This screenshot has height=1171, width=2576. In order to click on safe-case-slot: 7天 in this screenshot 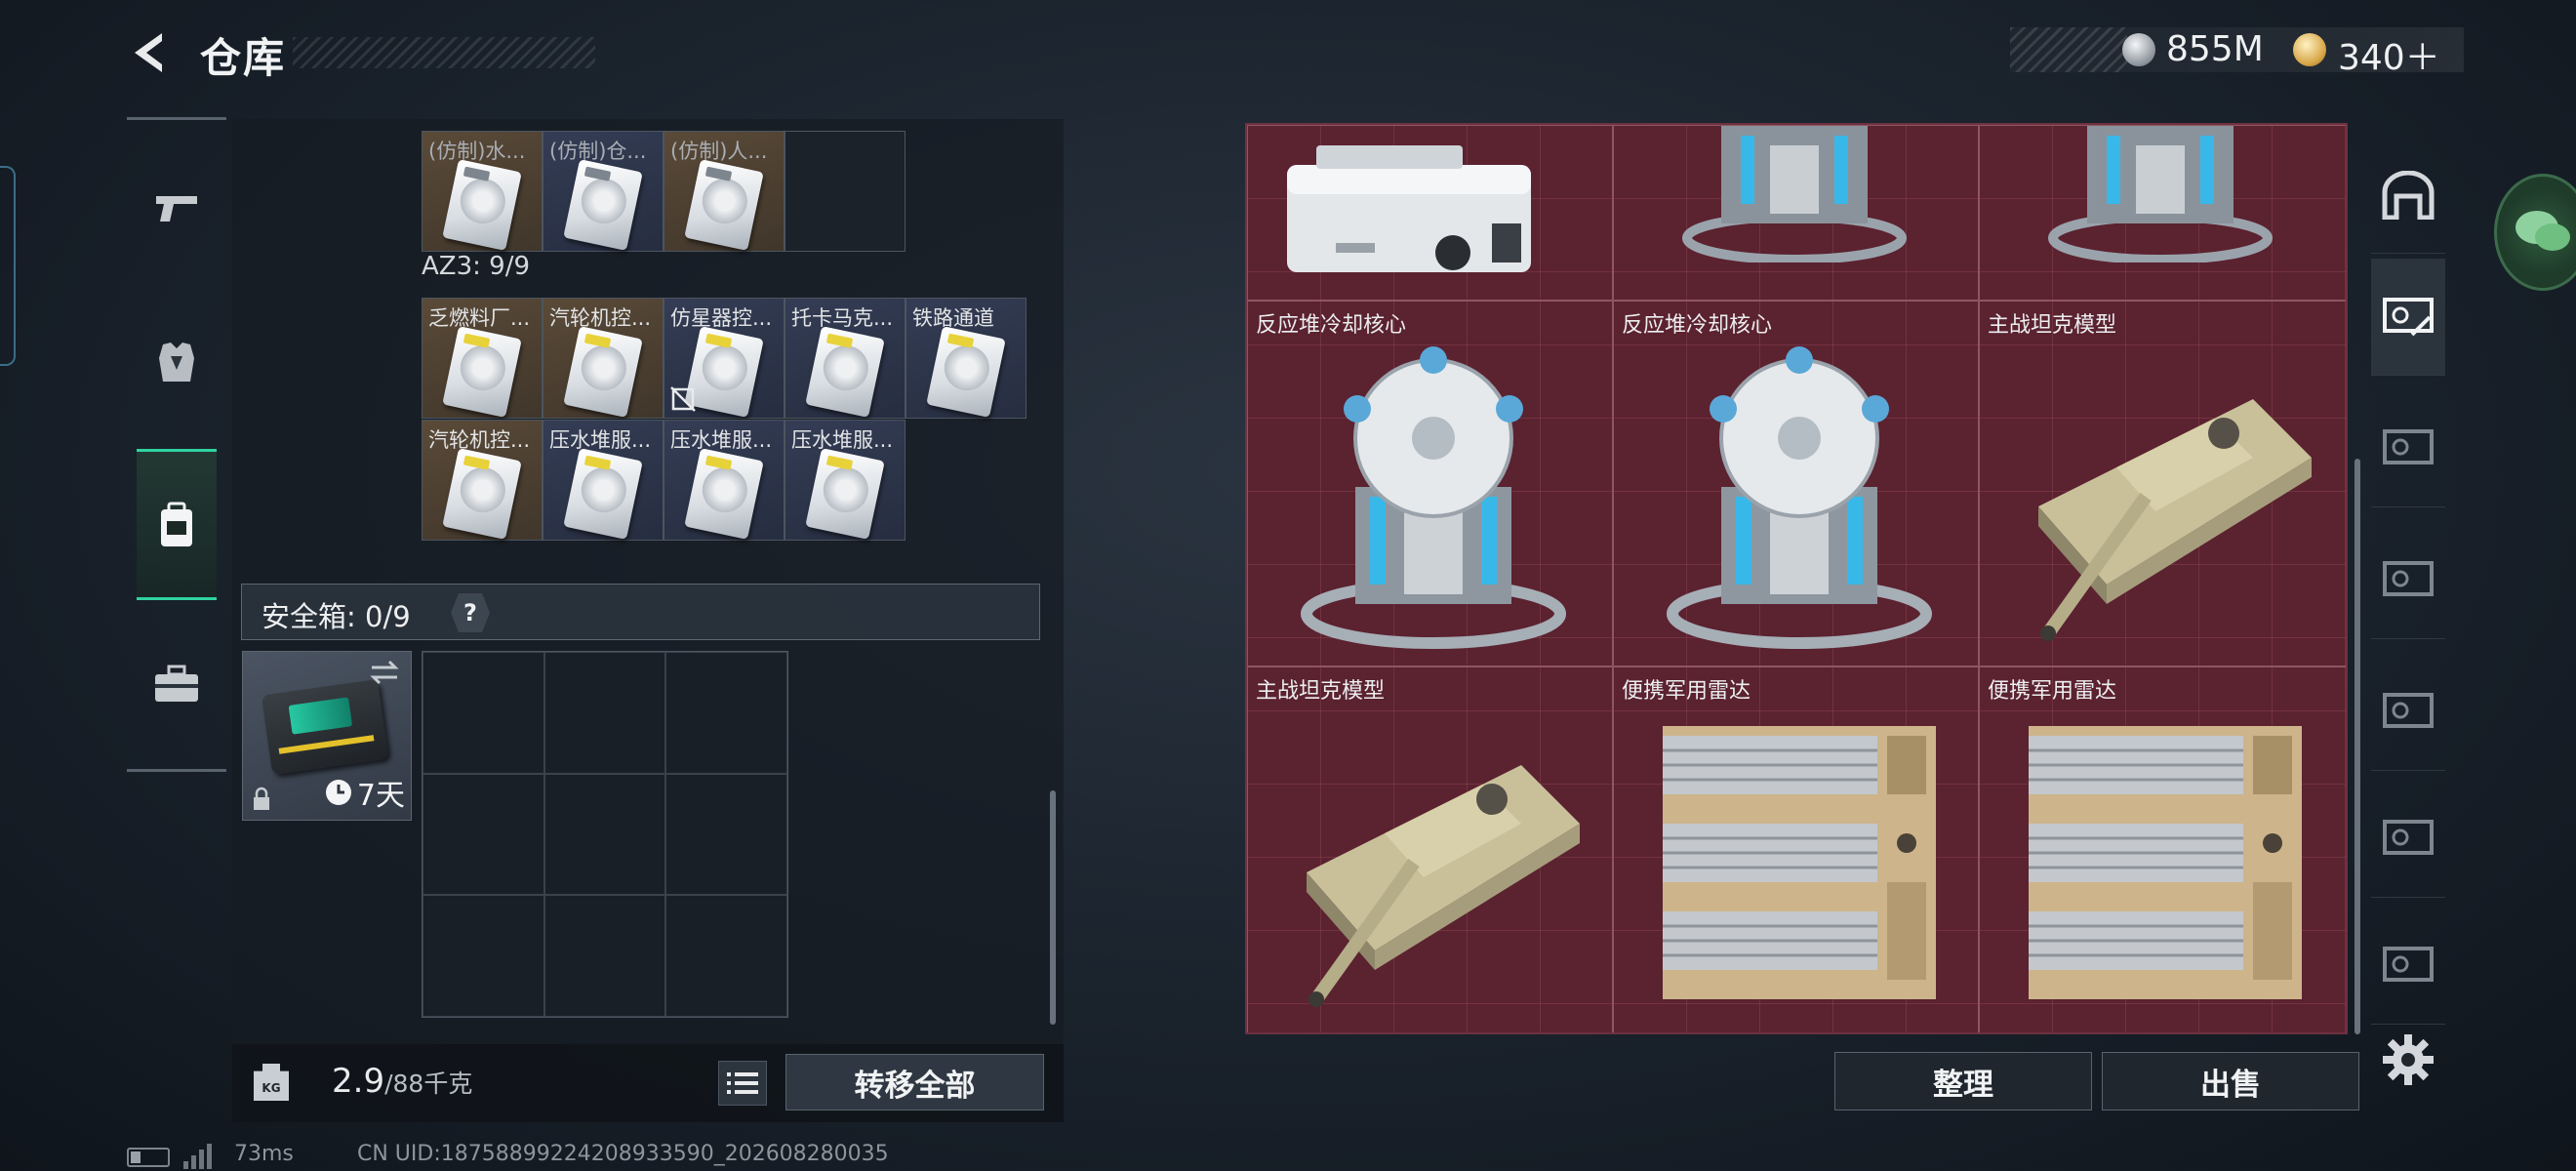, I will do `click(327, 736)`.